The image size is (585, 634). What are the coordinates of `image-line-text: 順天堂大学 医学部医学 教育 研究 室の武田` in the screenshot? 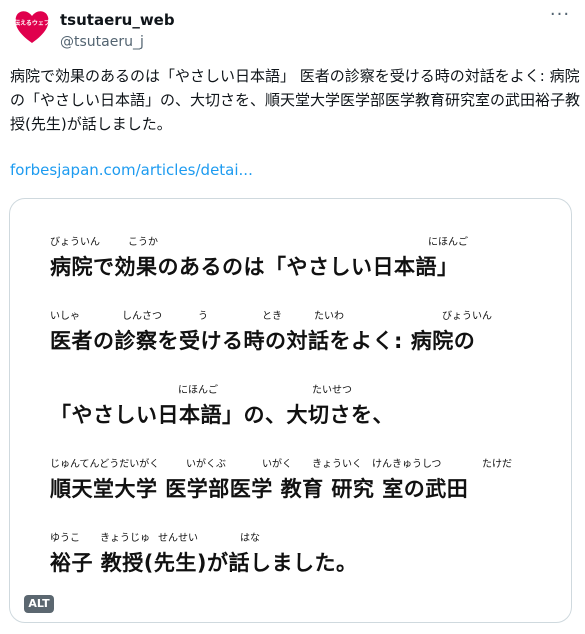 It's located at (259, 489).